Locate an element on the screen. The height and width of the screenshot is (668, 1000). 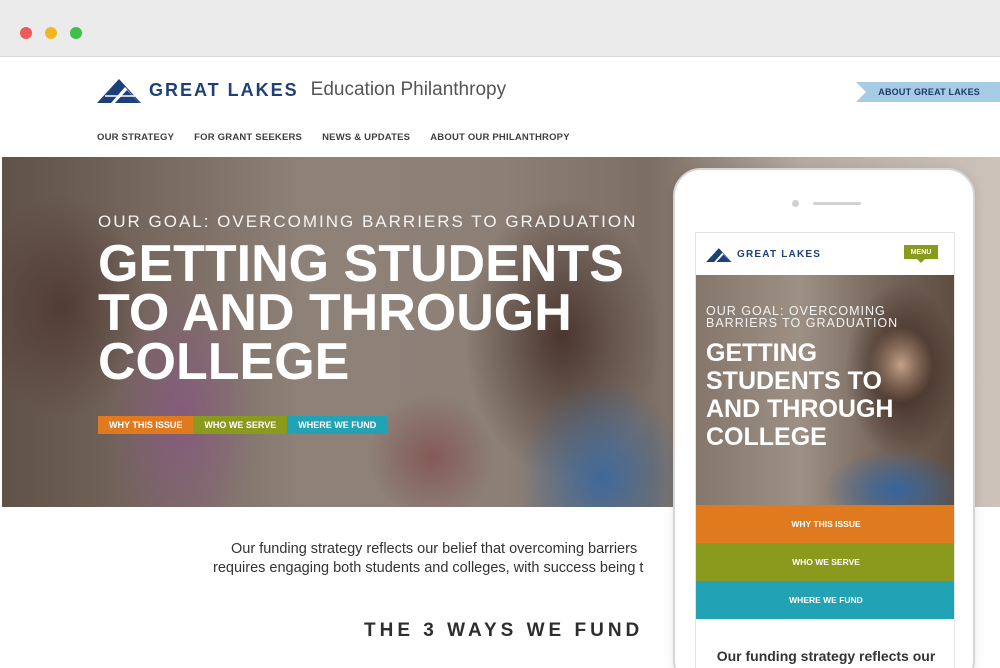
mobile-logo: GREAT LAKES is located at coordinates (763, 254).